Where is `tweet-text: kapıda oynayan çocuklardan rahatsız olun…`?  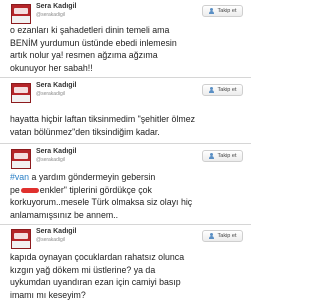 tweet-text: kapıda oynayan çocuklardan rahatsız olun… is located at coordinates (128, 276).